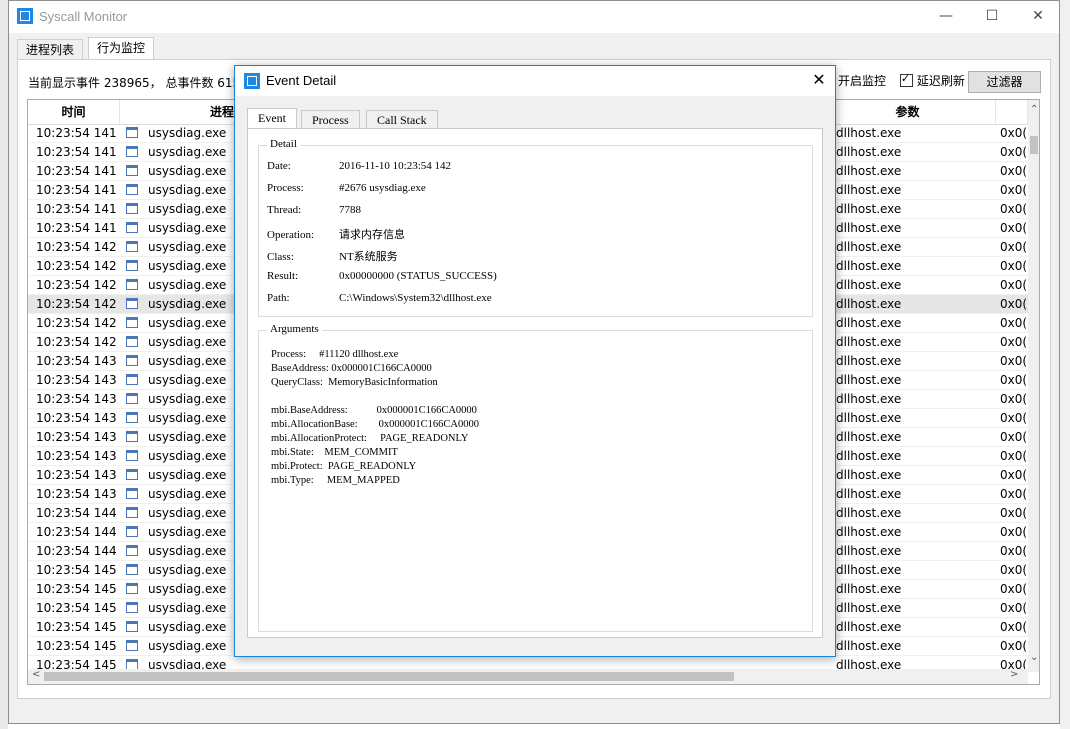  What do you see at coordinates (121, 48) in the screenshot?
I see `tab-behavior-monitor: 行为监控` at bounding box center [121, 48].